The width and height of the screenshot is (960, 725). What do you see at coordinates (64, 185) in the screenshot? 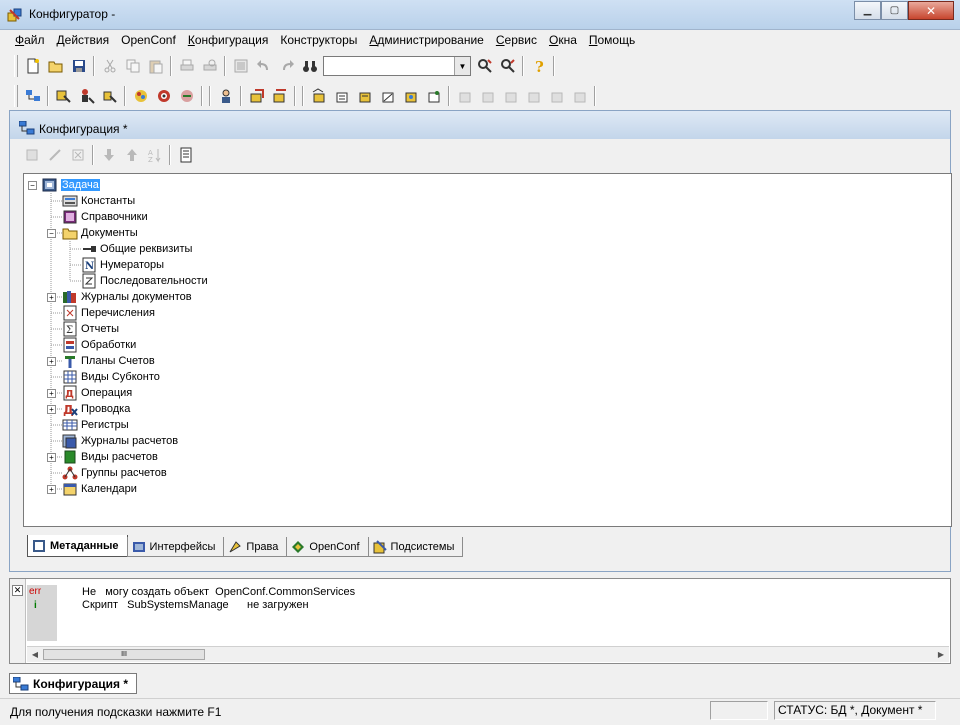
I see `tree-root: − Задача` at bounding box center [64, 185].